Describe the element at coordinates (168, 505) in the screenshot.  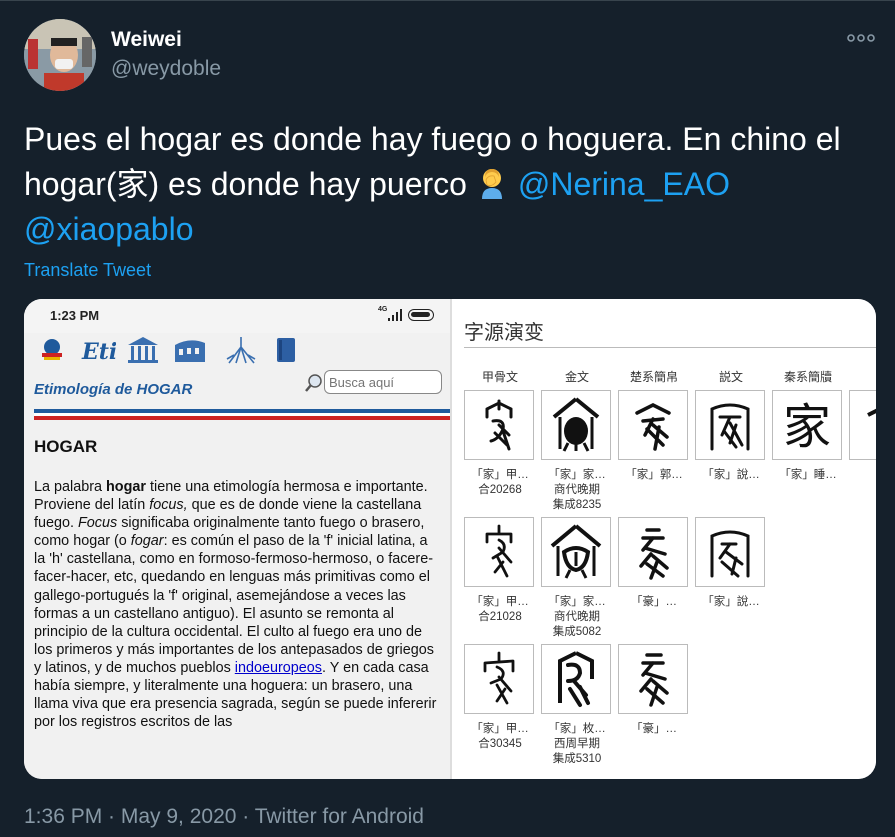
I see `article-latin-word: focus,` at that location.